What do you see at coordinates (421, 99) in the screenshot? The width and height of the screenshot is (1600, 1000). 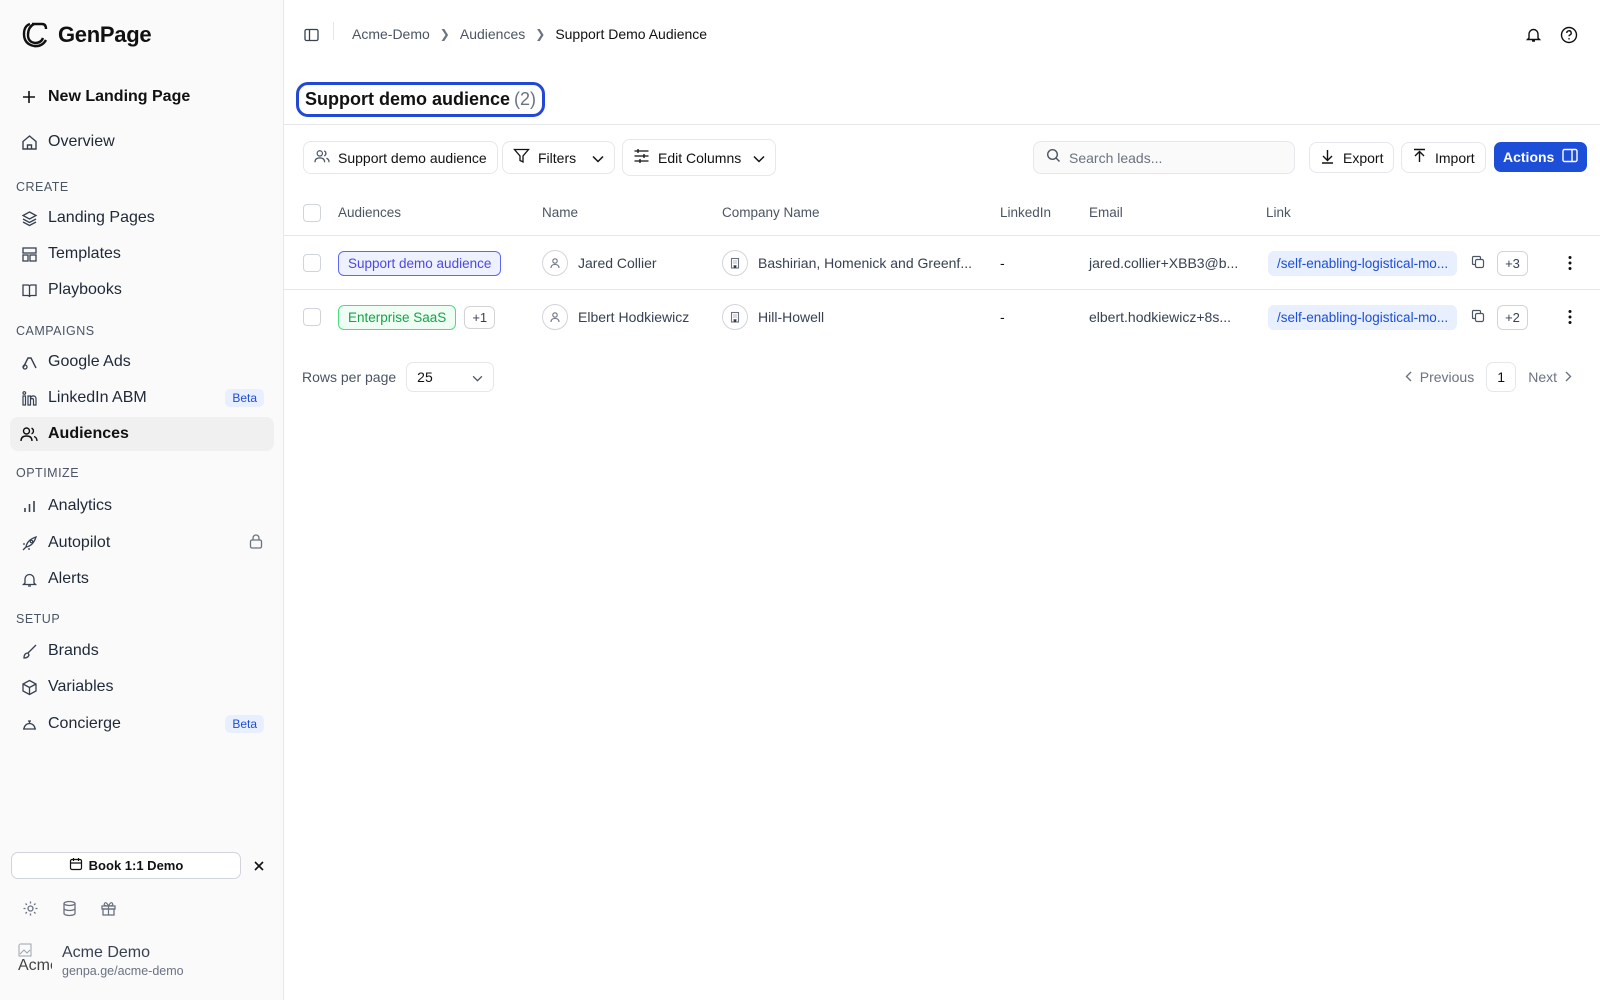 I see `page-title: Support demo audience (2)` at bounding box center [421, 99].